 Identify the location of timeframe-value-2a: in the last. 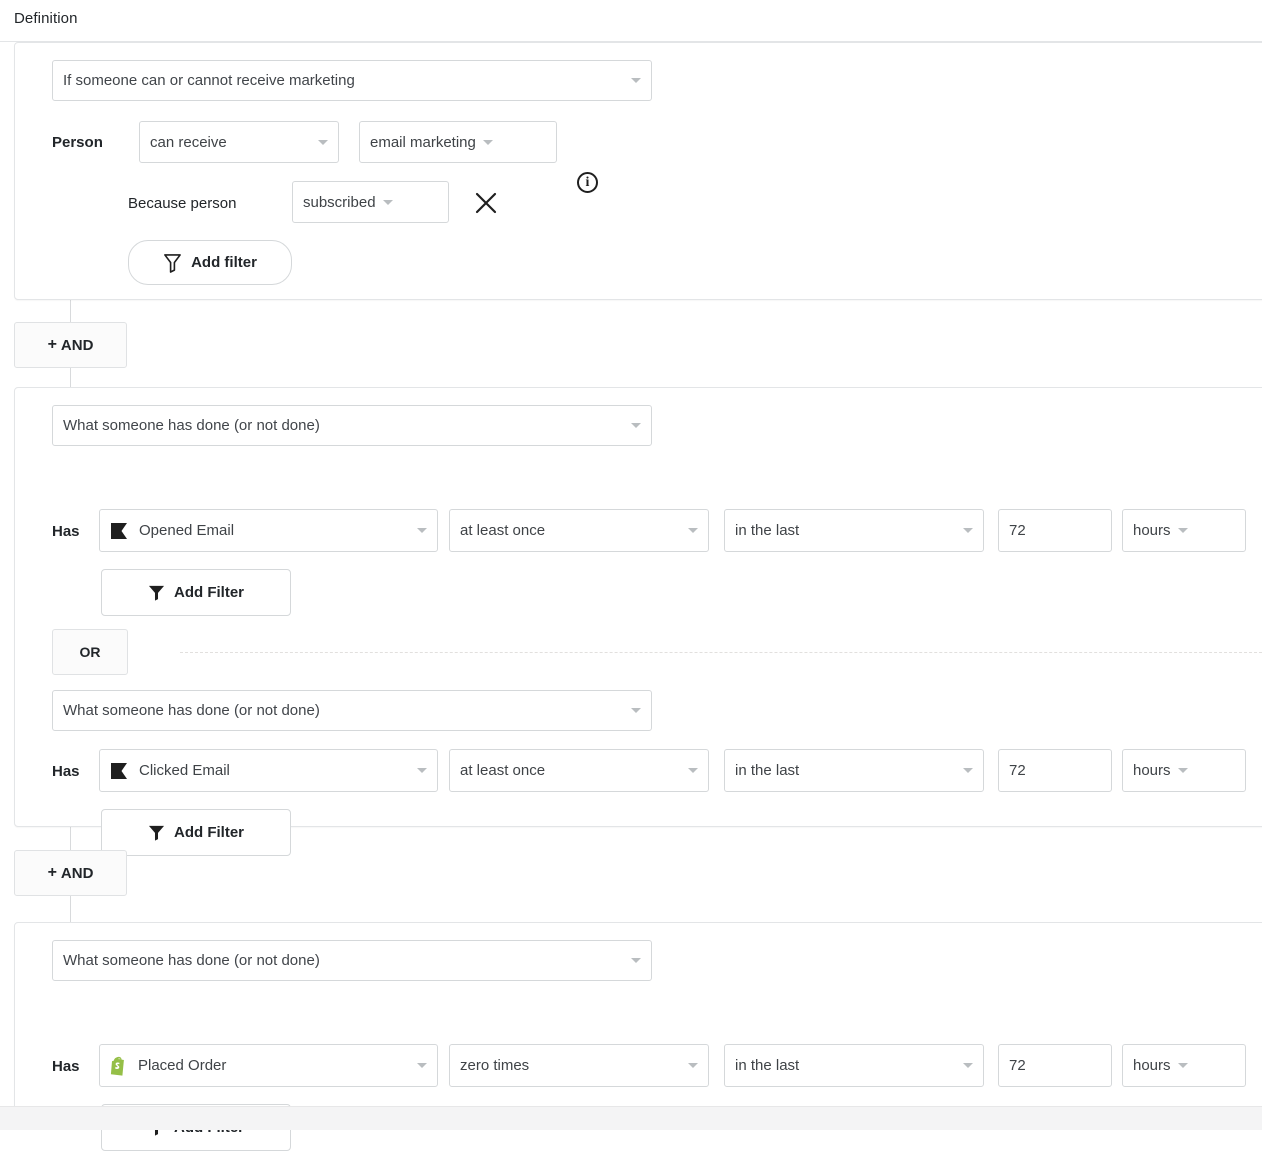
(767, 530).